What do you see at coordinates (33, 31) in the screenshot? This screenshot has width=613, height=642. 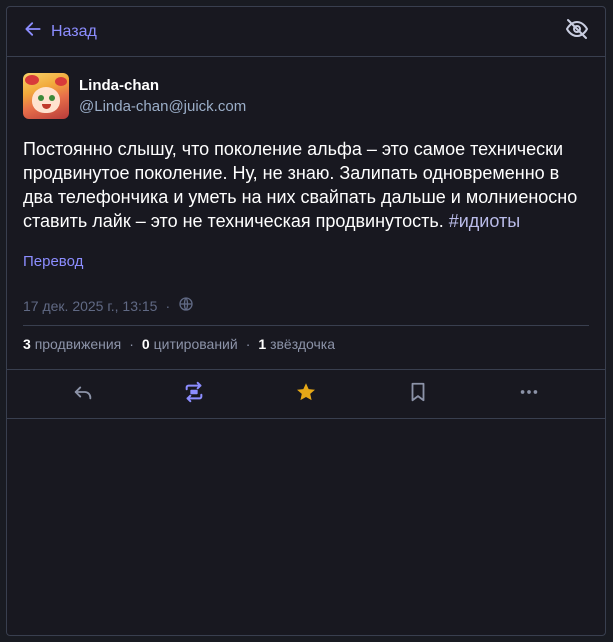 I see `arrow-left-icon` at bounding box center [33, 31].